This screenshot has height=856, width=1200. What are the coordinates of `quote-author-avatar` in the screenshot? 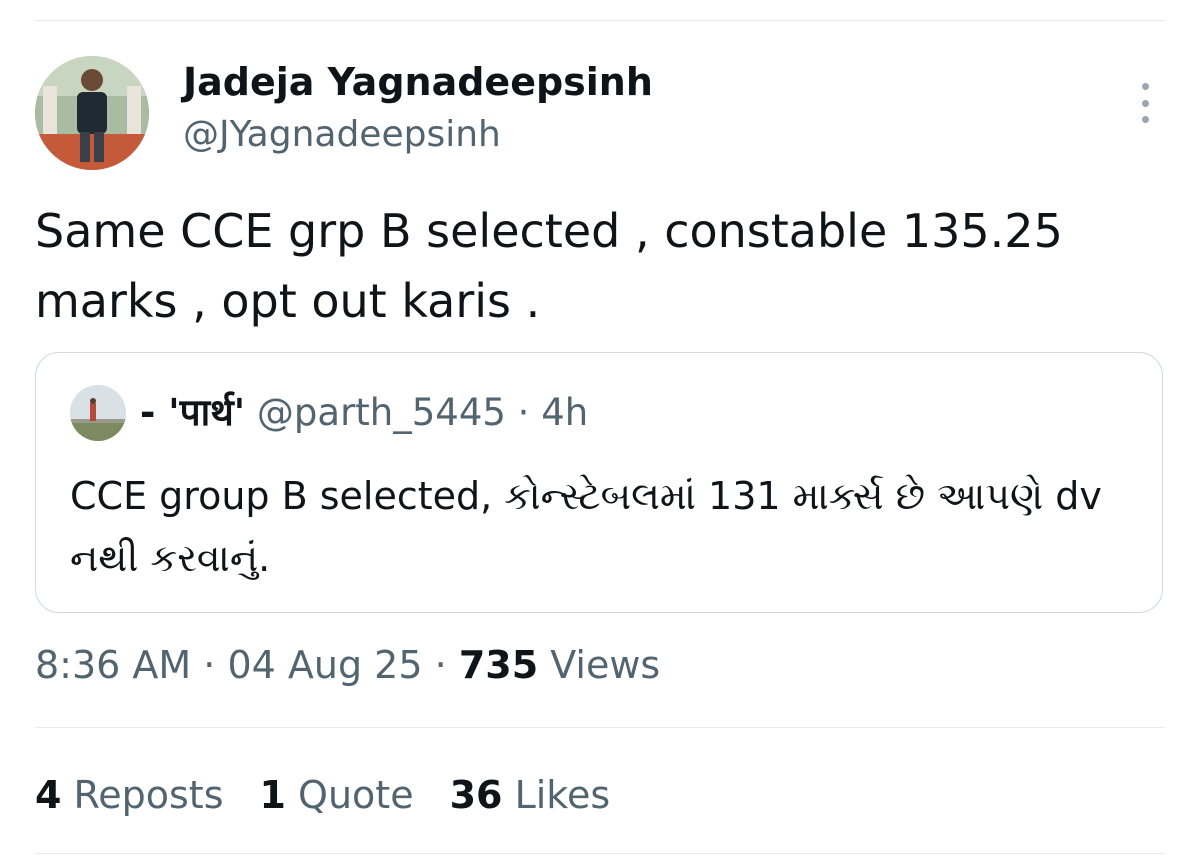 It's located at (98, 413).